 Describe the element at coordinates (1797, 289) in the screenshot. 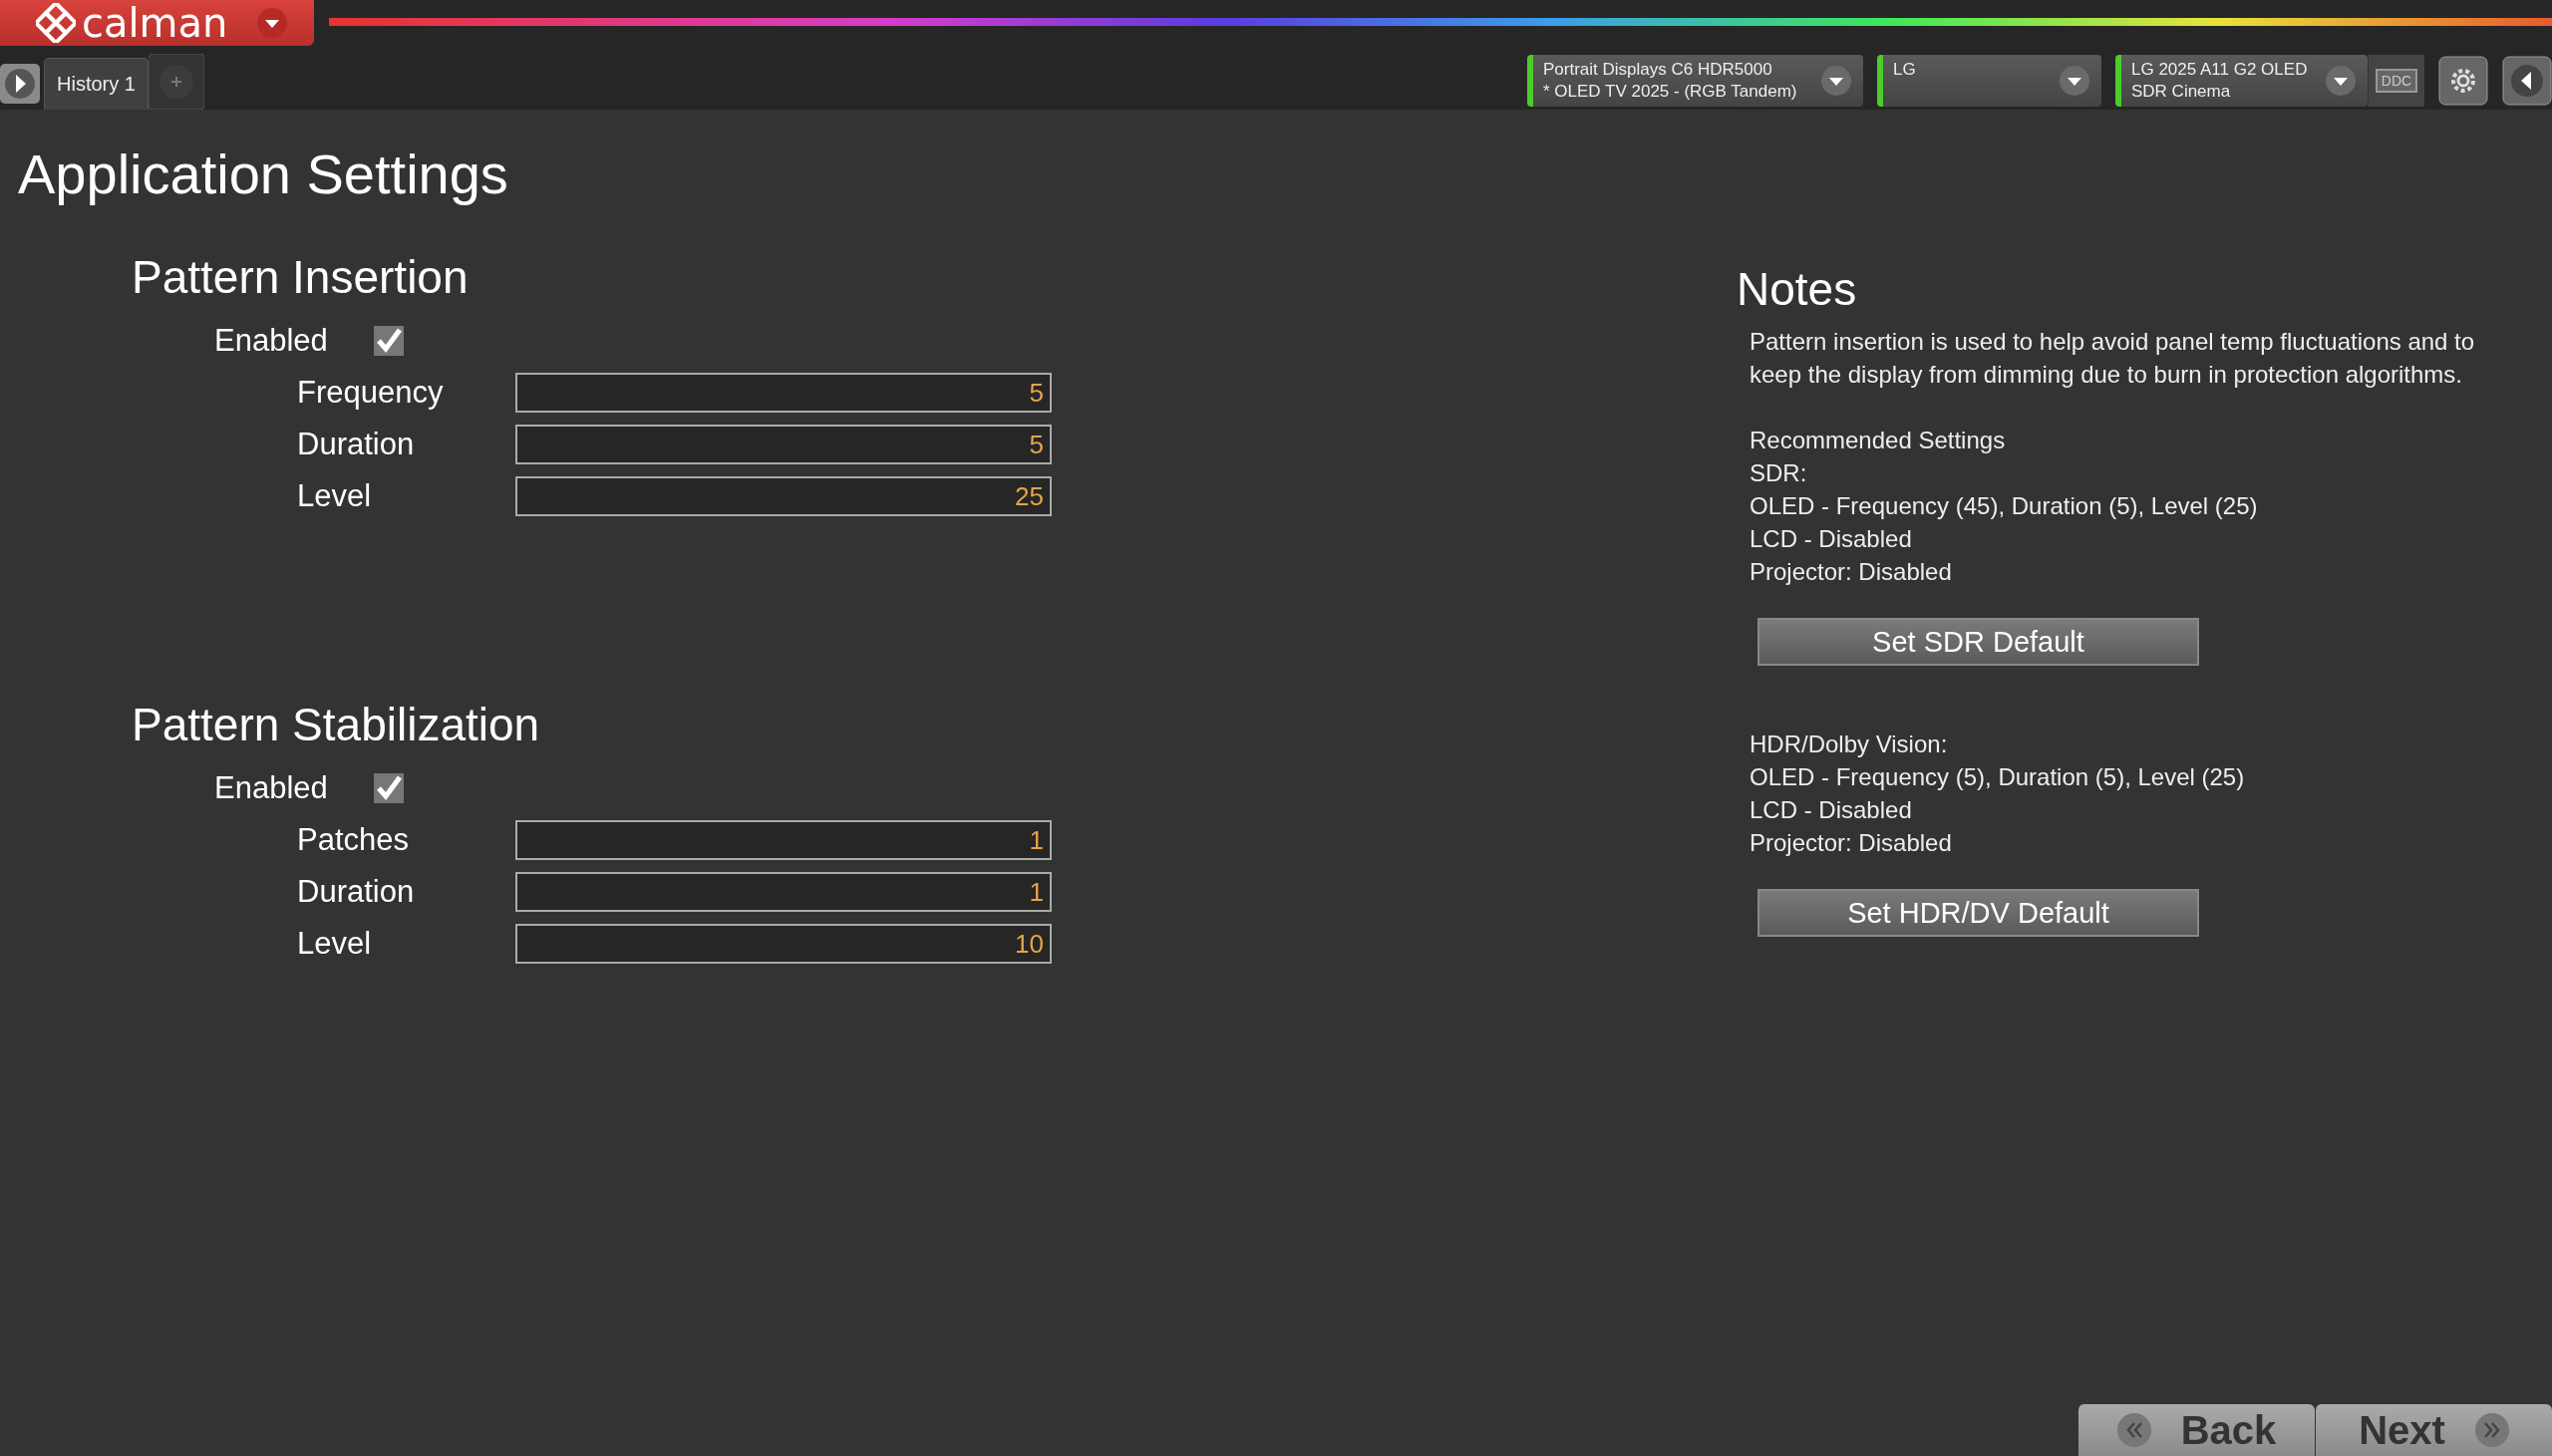

I see `notes-heading: Notes` at that location.